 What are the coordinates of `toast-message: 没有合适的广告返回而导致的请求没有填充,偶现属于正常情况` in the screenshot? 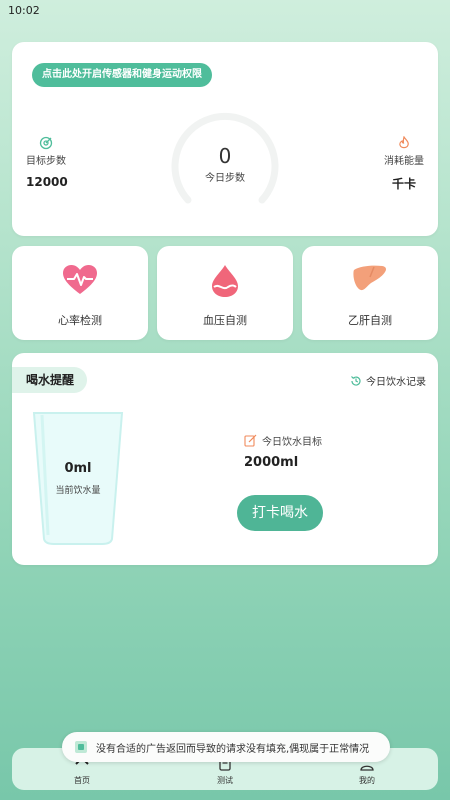 It's located at (233, 749).